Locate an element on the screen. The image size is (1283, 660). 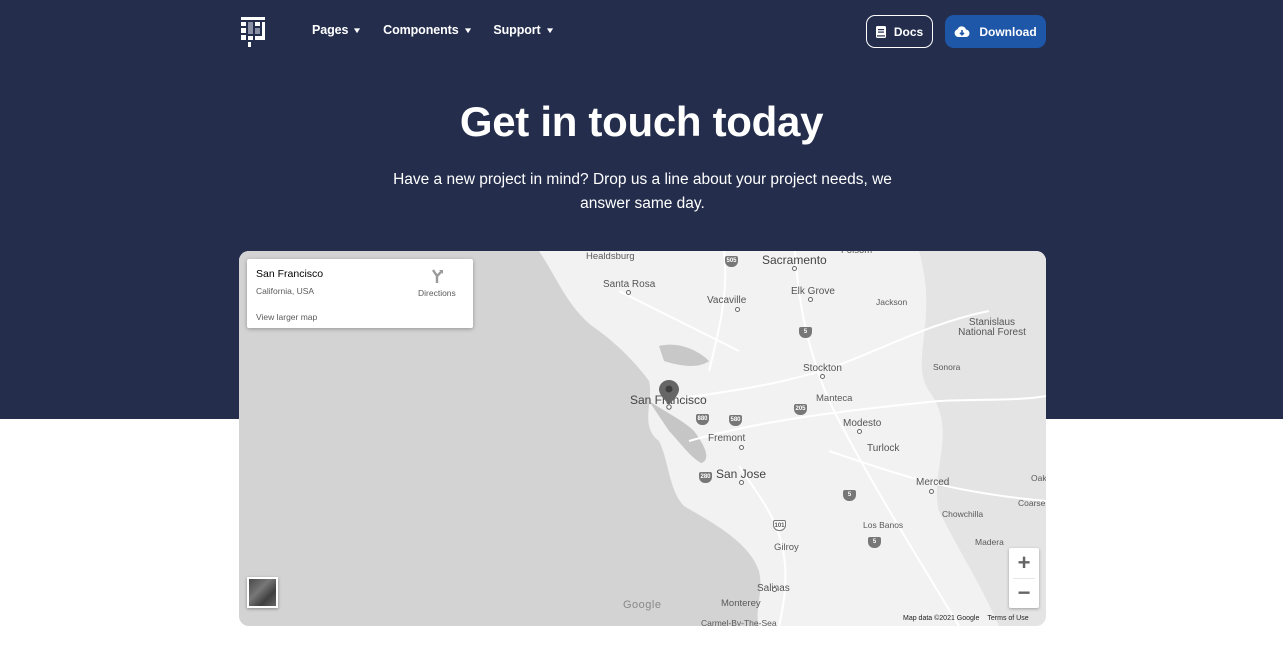
map-label-santa-rosa: Santa Rosa is located at coordinates (629, 284).